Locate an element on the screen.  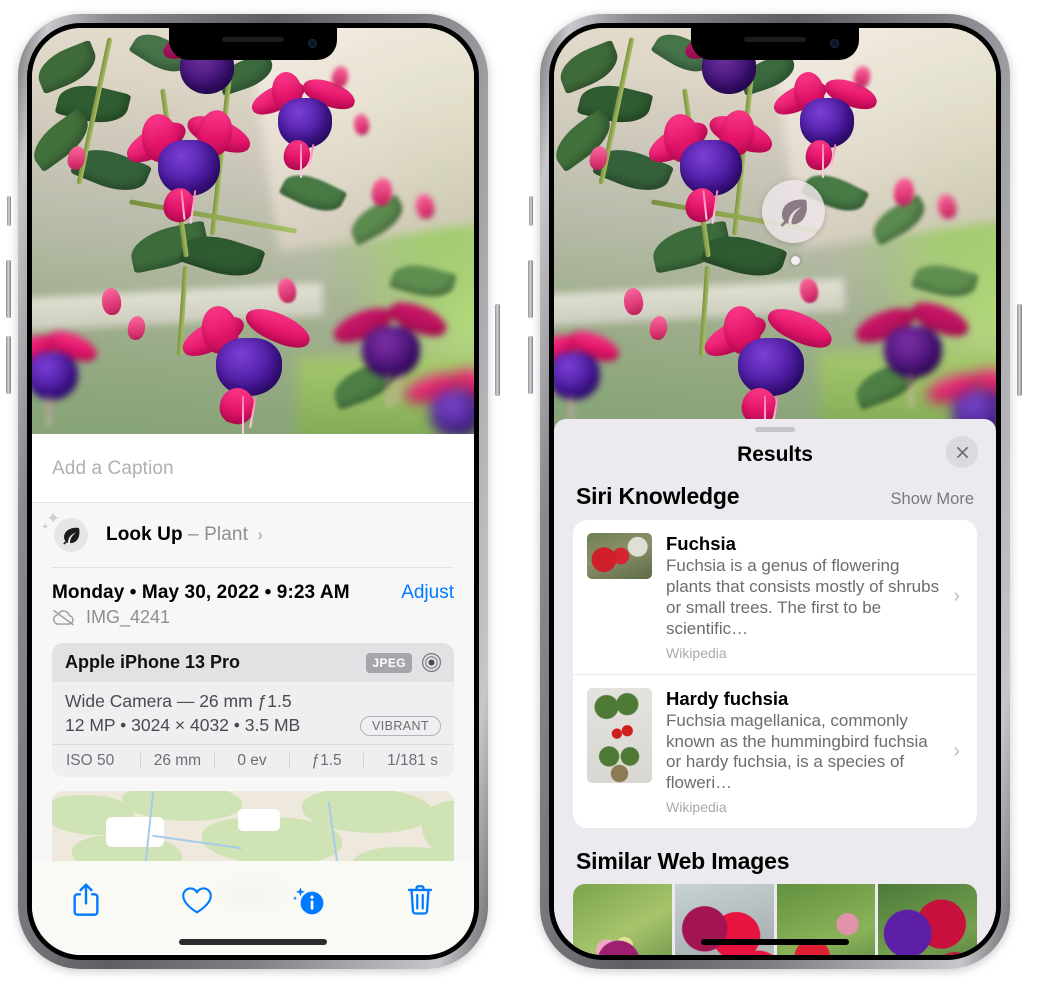
device-name: Apple iPhone 13 Pro is located at coordinates (153, 662).